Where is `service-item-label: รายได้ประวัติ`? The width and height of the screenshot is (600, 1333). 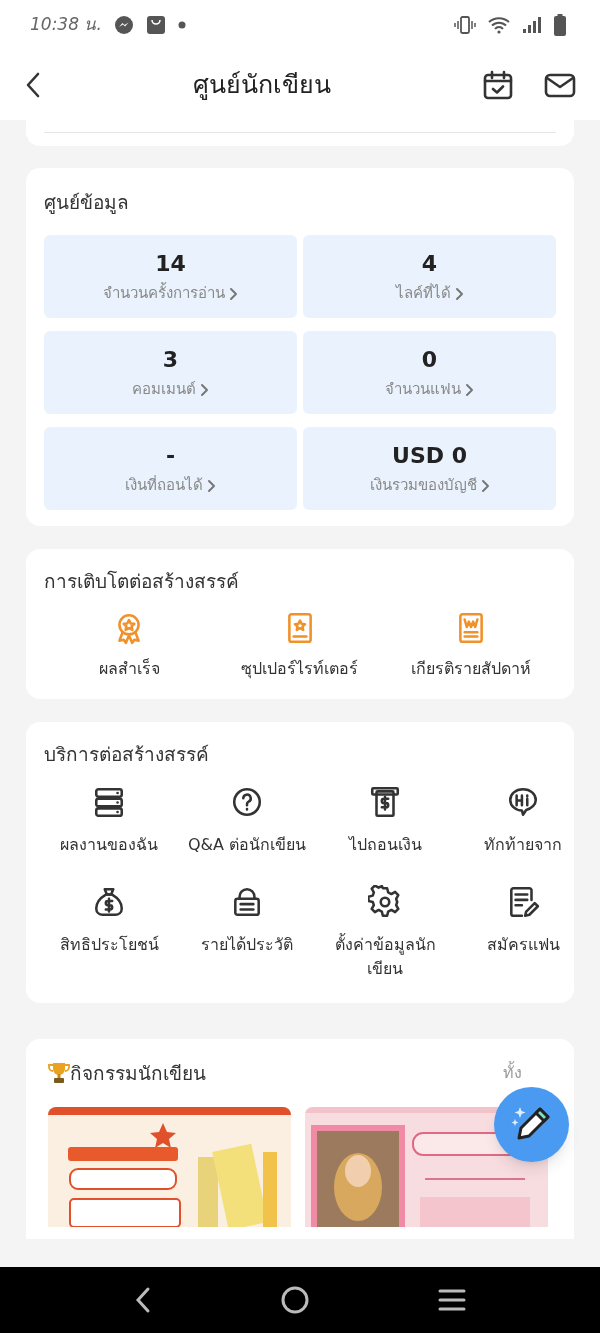
service-item-label: รายได้ประวัติ is located at coordinates (247, 944).